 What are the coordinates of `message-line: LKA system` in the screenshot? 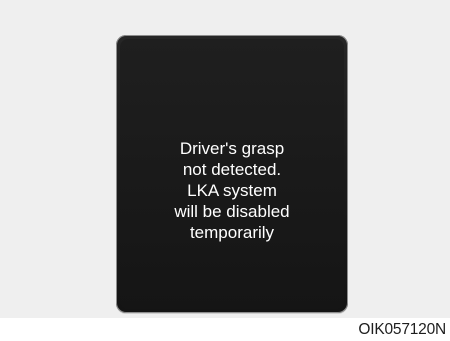 It's located at (232, 190).